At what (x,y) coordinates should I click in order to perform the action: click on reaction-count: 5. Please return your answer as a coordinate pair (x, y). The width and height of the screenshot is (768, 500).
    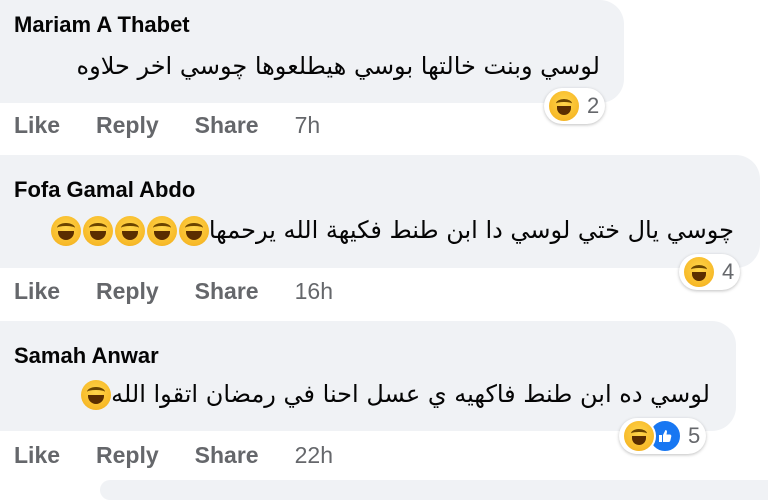
    Looking at the image, I should click on (694, 435).